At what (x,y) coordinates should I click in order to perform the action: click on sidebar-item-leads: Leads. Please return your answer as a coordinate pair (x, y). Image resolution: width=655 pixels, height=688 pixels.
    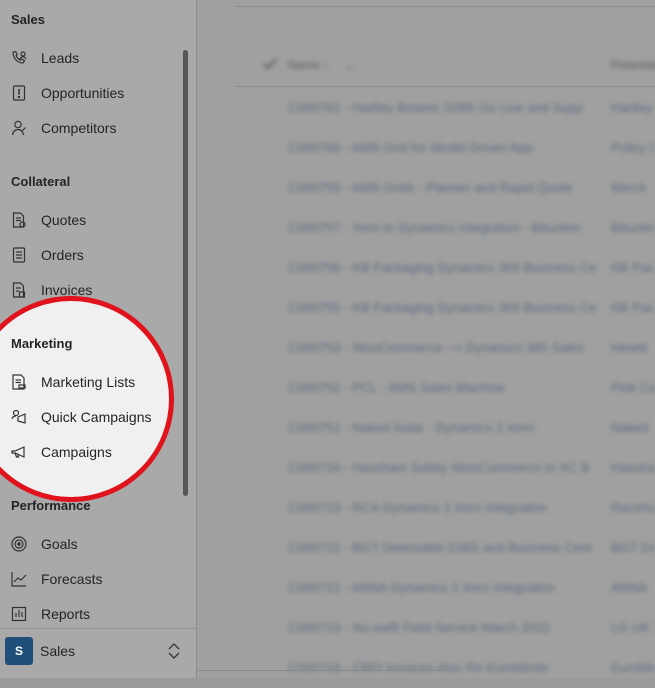
    Looking at the image, I should click on (90, 58).